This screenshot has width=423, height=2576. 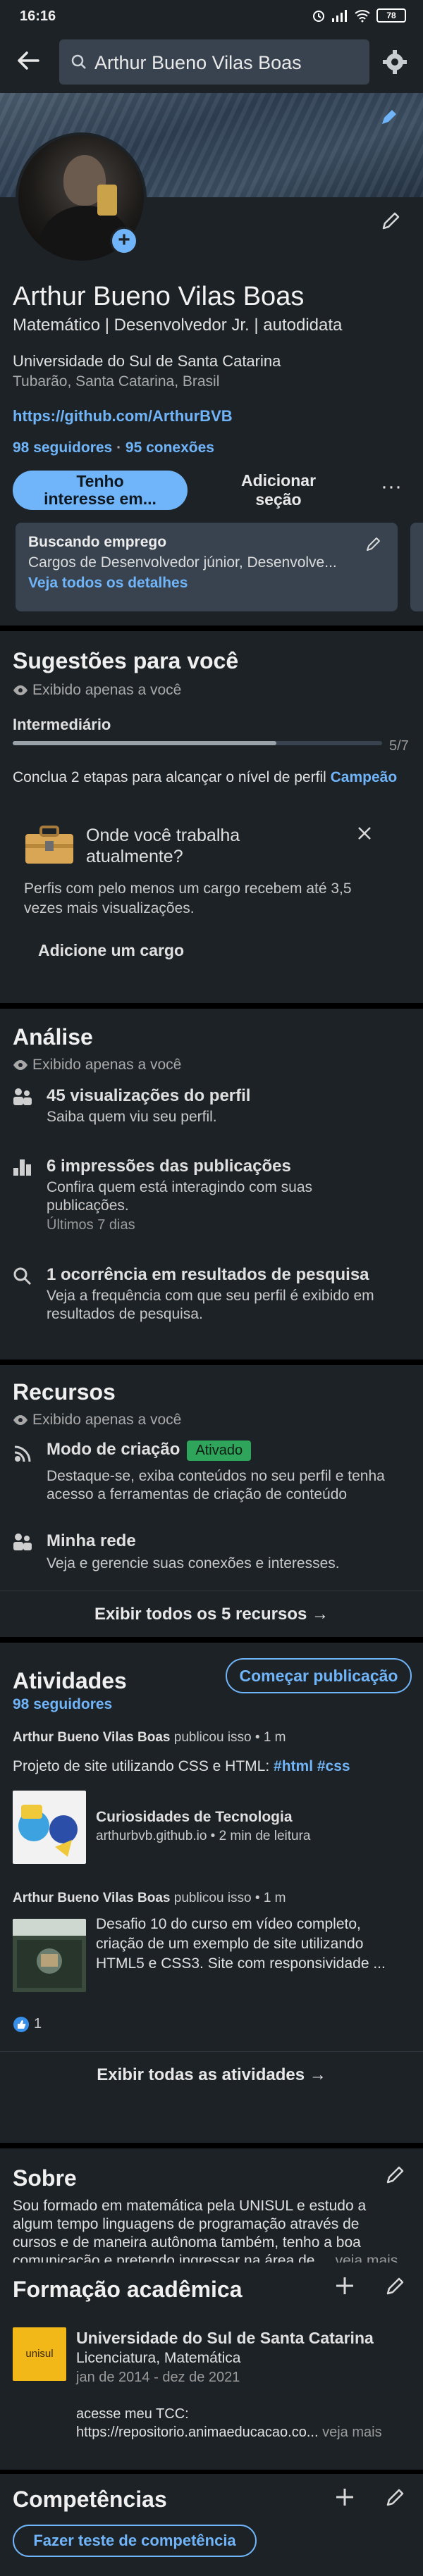 I want to click on banner-edit-icon, so click(x=388, y=117).